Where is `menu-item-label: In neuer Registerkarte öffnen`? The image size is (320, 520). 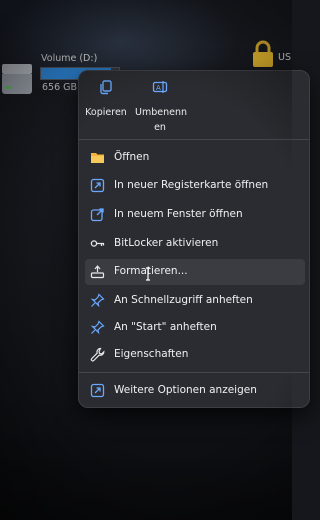 menu-item-label: In neuer Registerkarte öffnen is located at coordinates (191, 185).